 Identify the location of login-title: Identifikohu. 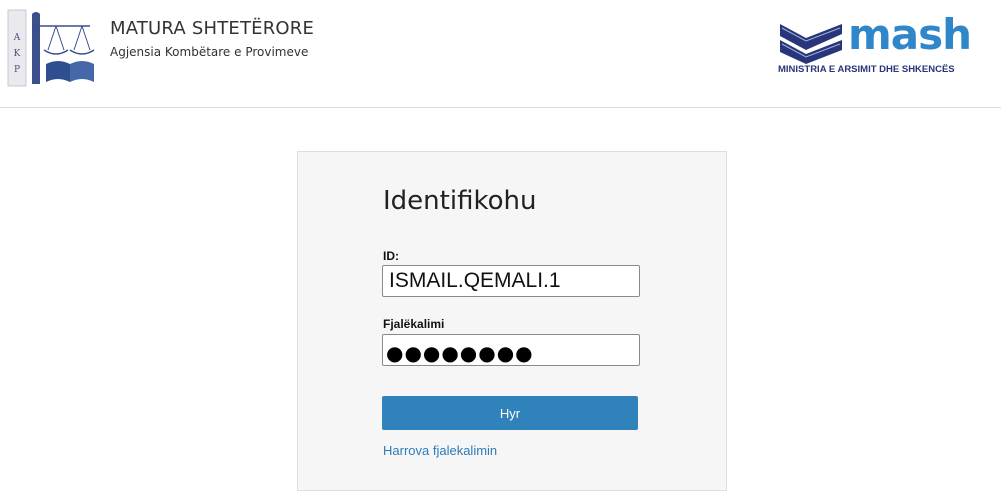
(460, 201).